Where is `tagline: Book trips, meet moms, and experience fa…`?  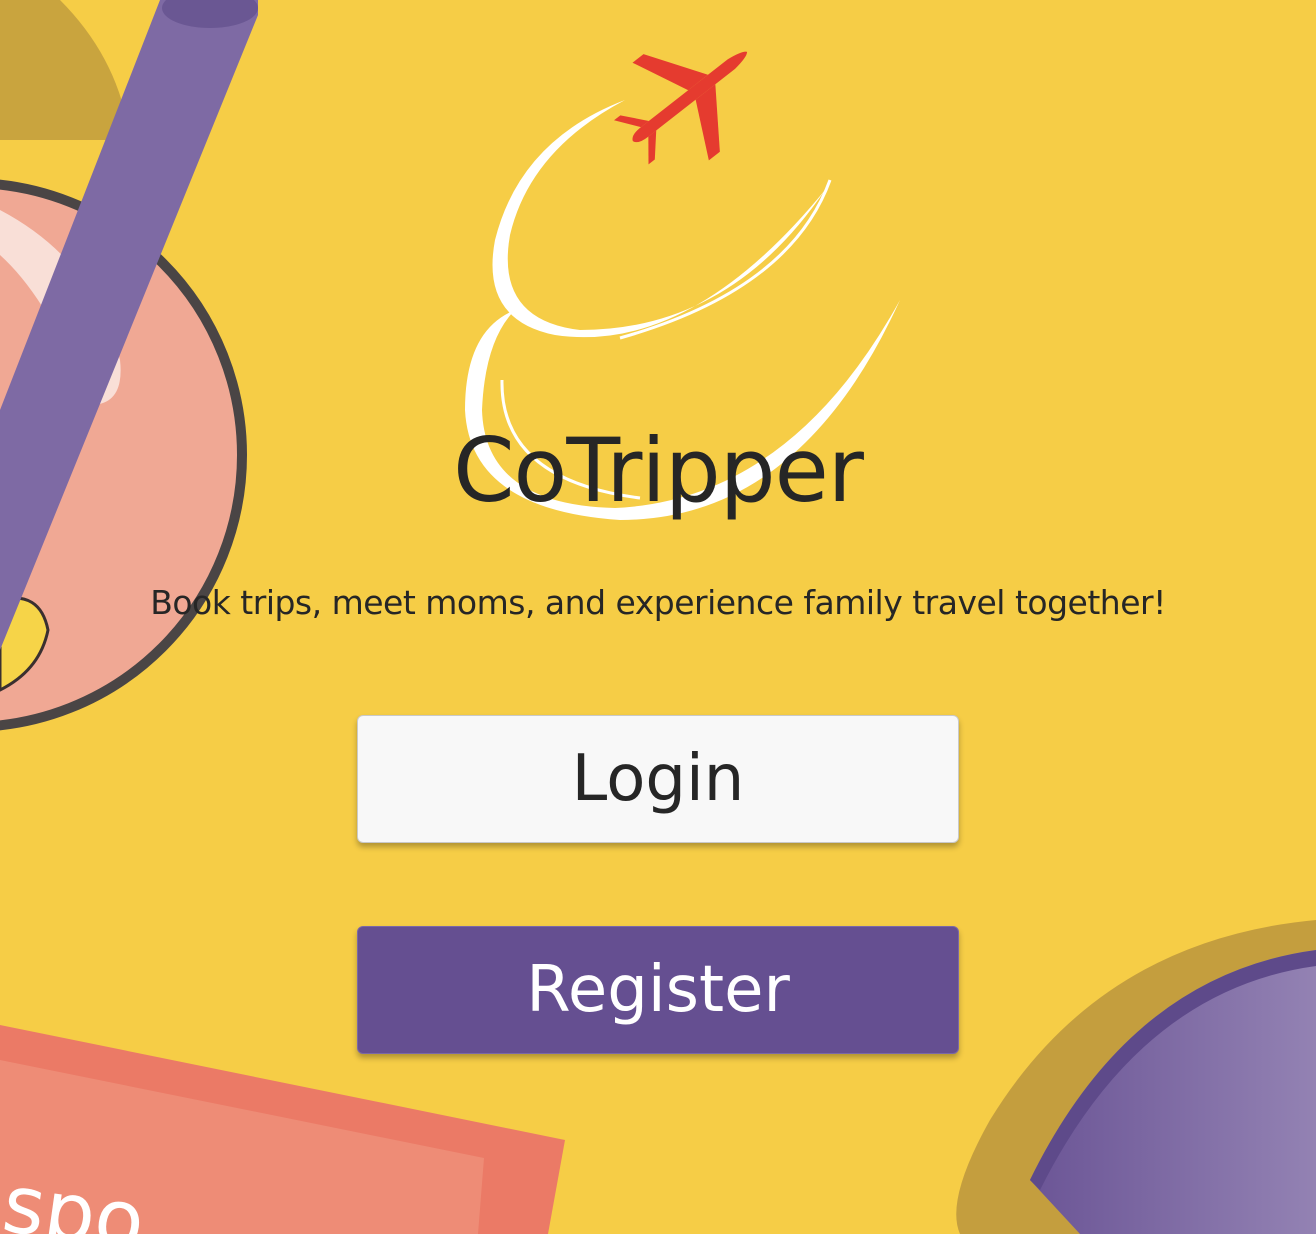 tagline: Book trips, meet moms, and experience fa… is located at coordinates (658, 602).